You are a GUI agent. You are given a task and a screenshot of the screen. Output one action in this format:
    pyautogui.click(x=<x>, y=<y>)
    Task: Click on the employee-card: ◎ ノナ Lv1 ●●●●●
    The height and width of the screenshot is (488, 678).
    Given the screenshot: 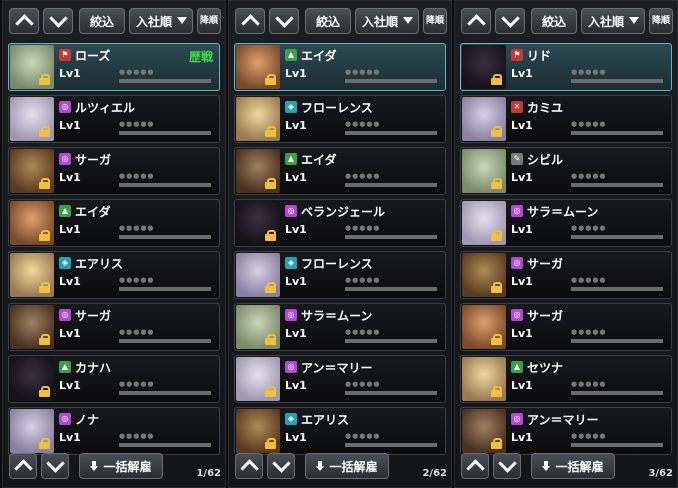 What is the action you would take?
    pyautogui.click(x=114, y=431)
    